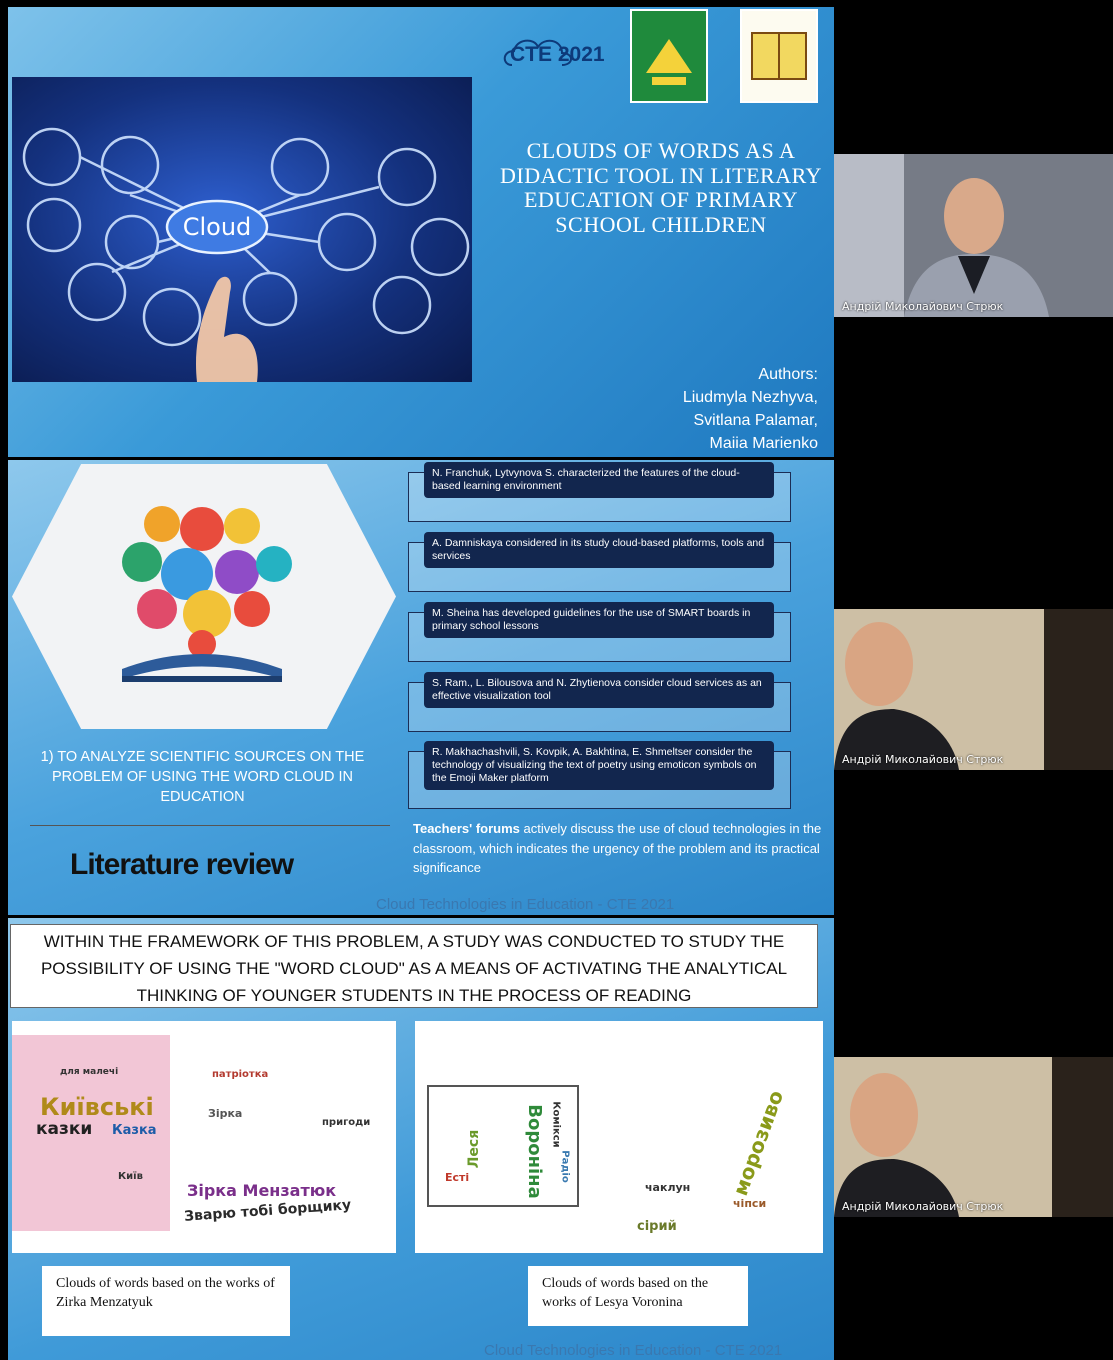 Image resolution: width=1113 pixels, height=1360 pixels. Describe the element at coordinates (210, 825) in the screenshot. I see `divider` at that location.